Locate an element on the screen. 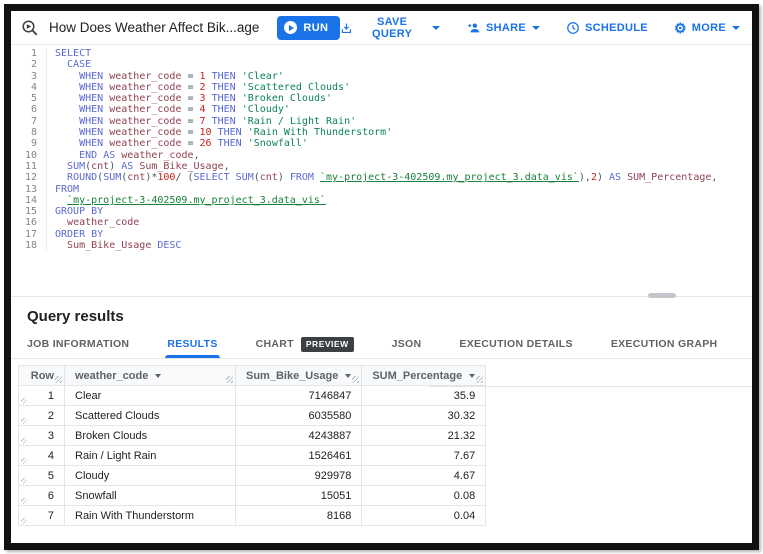 The width and height of the screenshot is (763, 554). table-cell: 4243887 is located at coordinates (298, 435).